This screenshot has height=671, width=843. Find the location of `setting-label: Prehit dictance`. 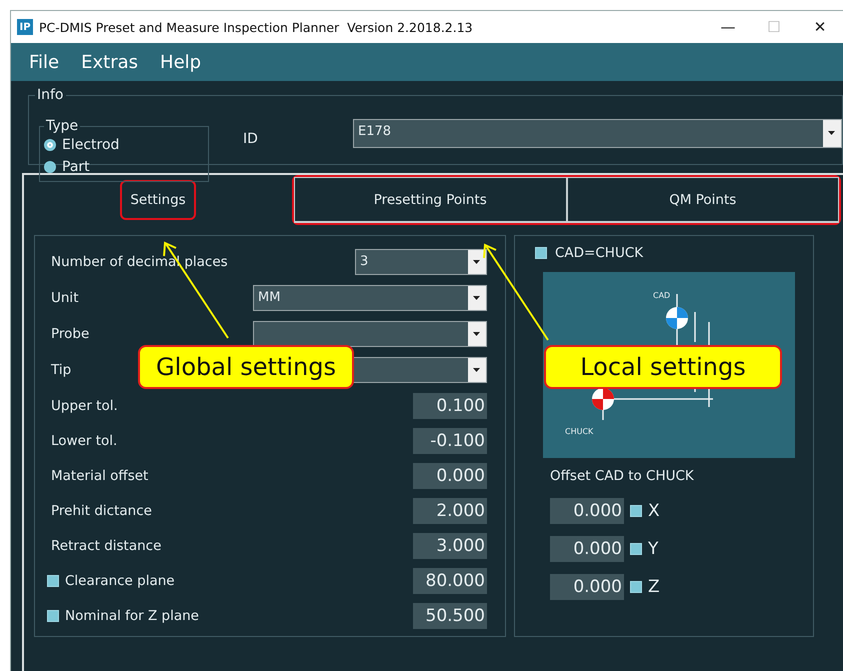

setting-label: Prehit dictance is located at coordinates (101, 510).